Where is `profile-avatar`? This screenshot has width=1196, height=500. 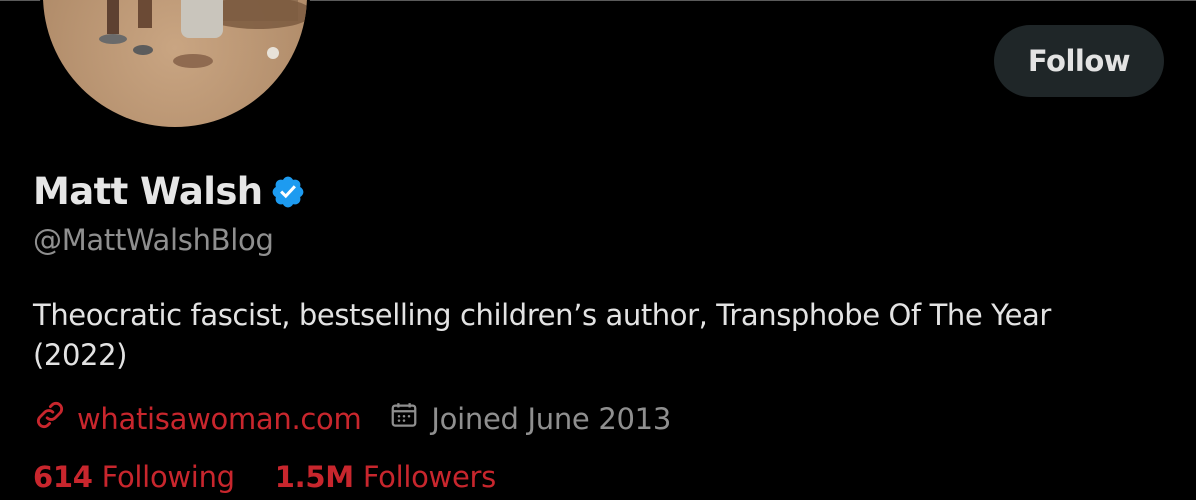
profile-avatar is located at coordinates (175, 65).